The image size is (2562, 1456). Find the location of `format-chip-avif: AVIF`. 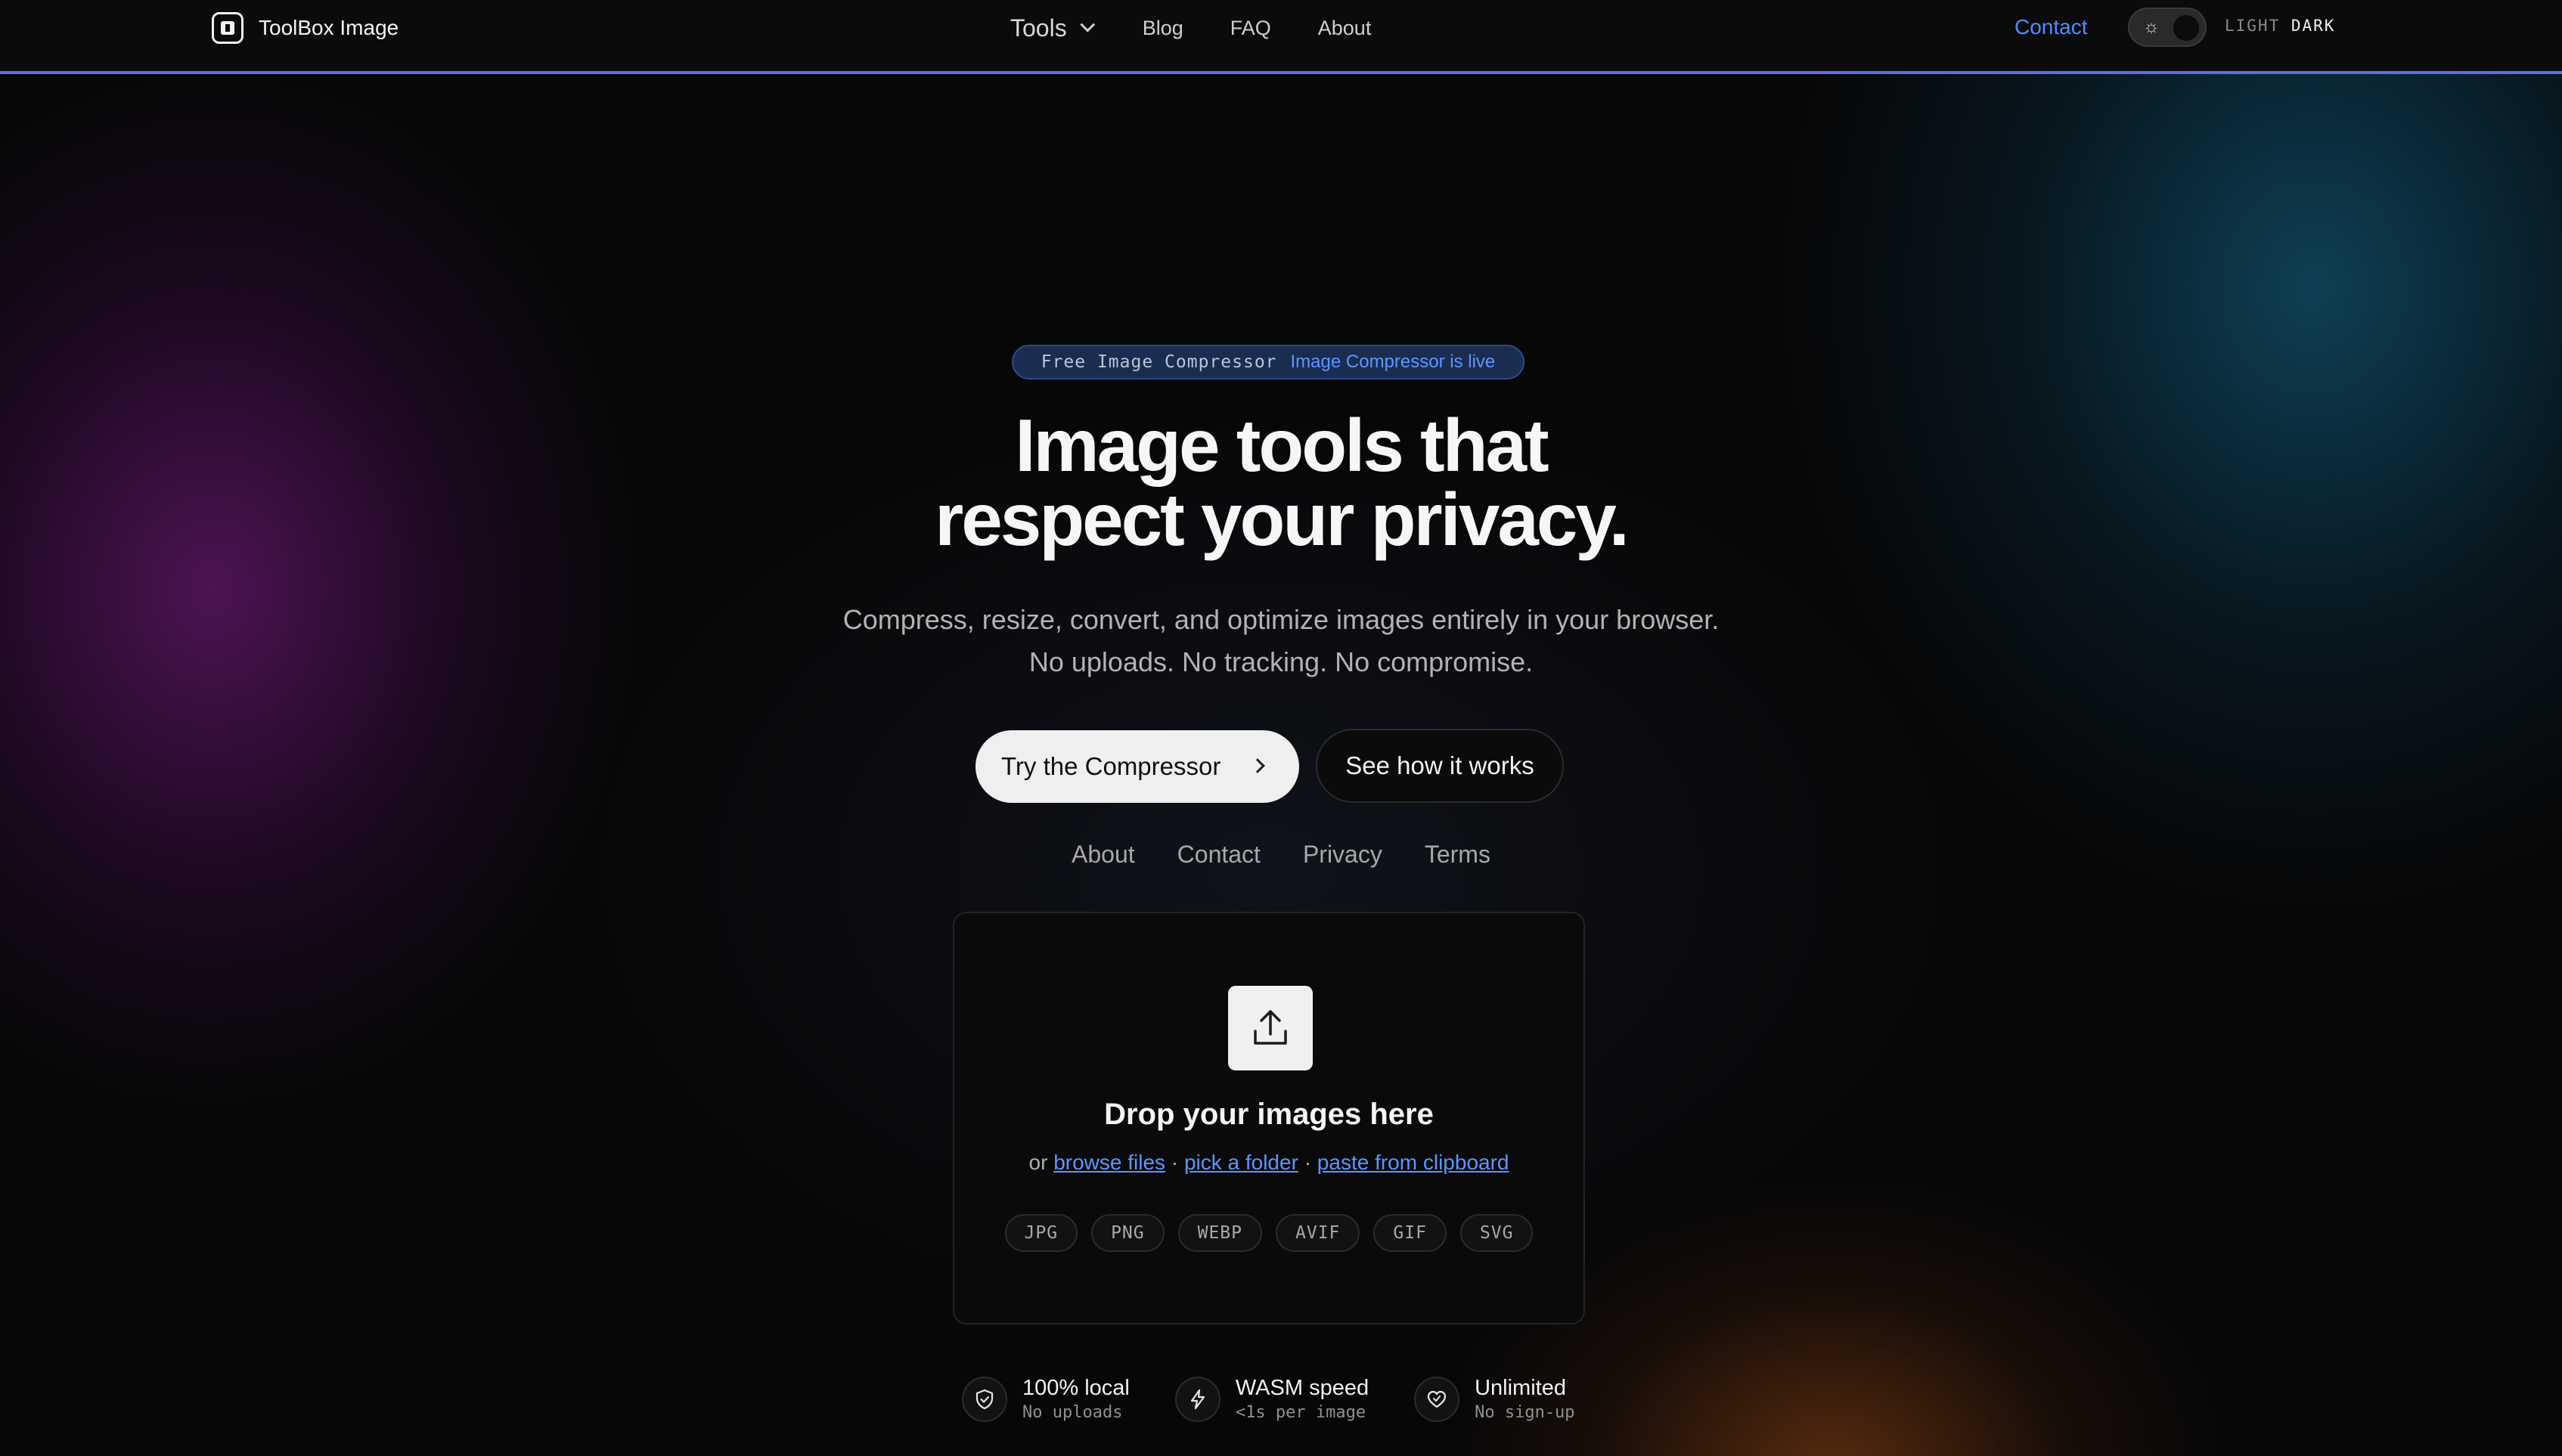

format-chip-avif: AVIF is located at coordinates (1318, 1233).